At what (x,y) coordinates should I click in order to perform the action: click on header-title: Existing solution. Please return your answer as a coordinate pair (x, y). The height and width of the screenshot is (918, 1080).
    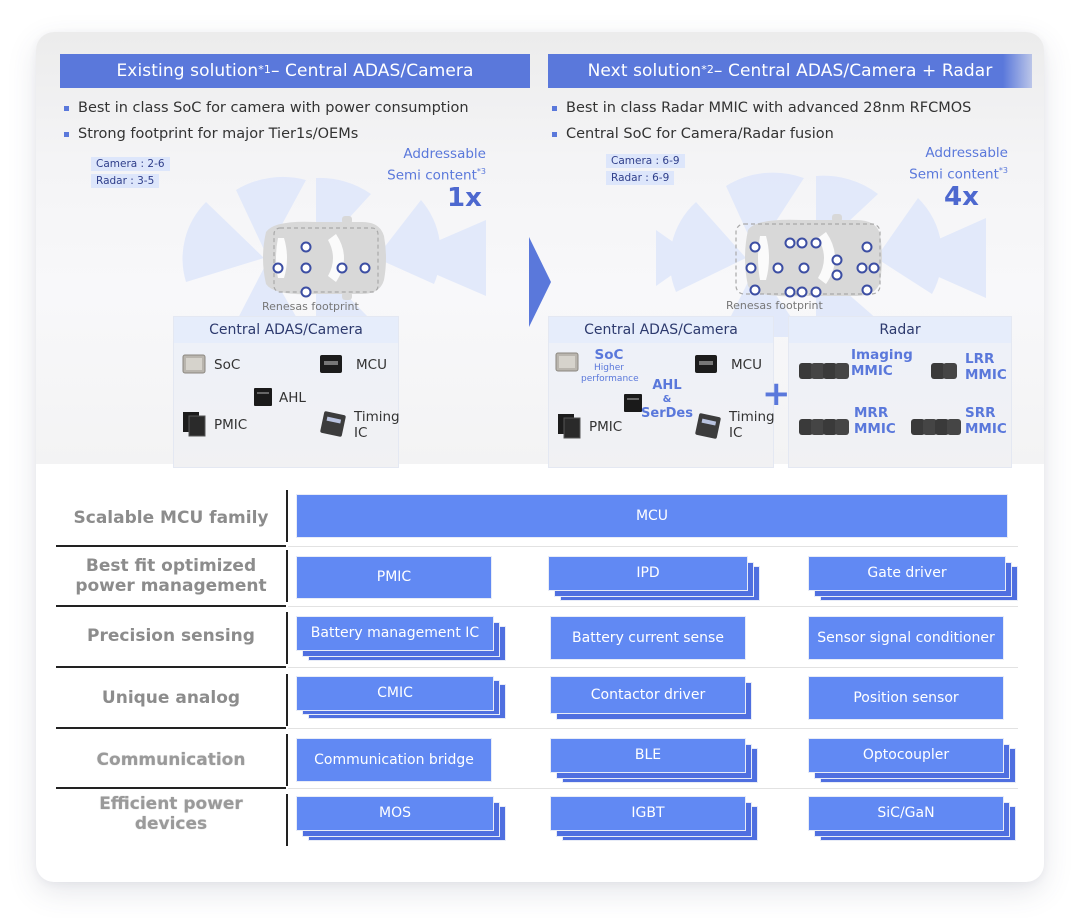
    Looking at the image, I should click on (187, 71).